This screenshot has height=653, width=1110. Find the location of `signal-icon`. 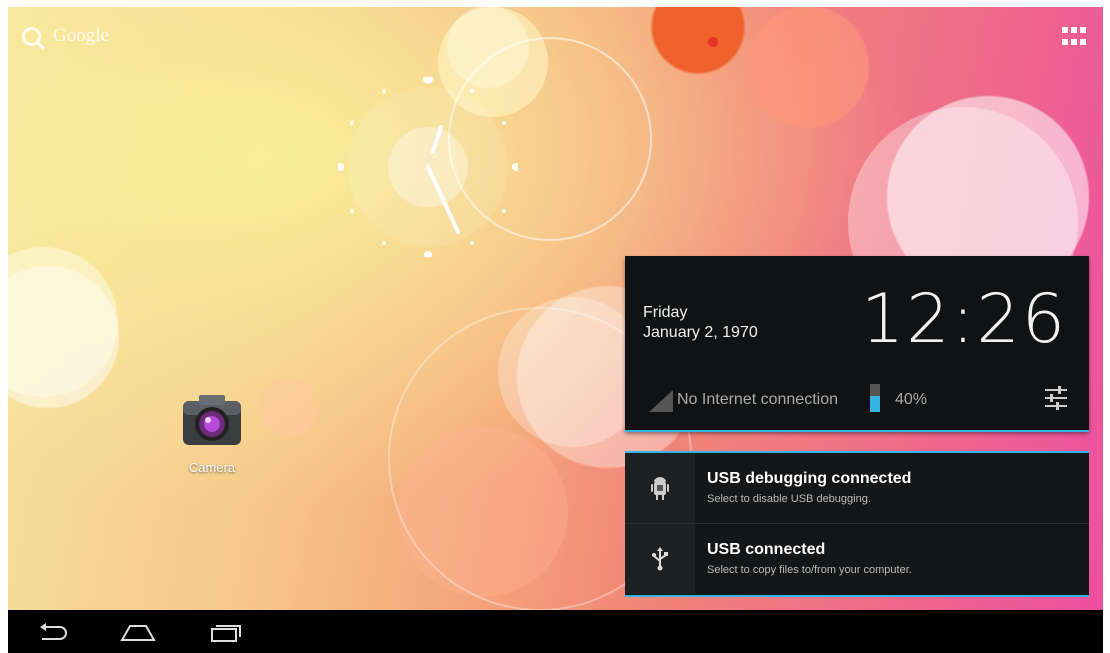

signal-icon is located at coordinates (661, 401).